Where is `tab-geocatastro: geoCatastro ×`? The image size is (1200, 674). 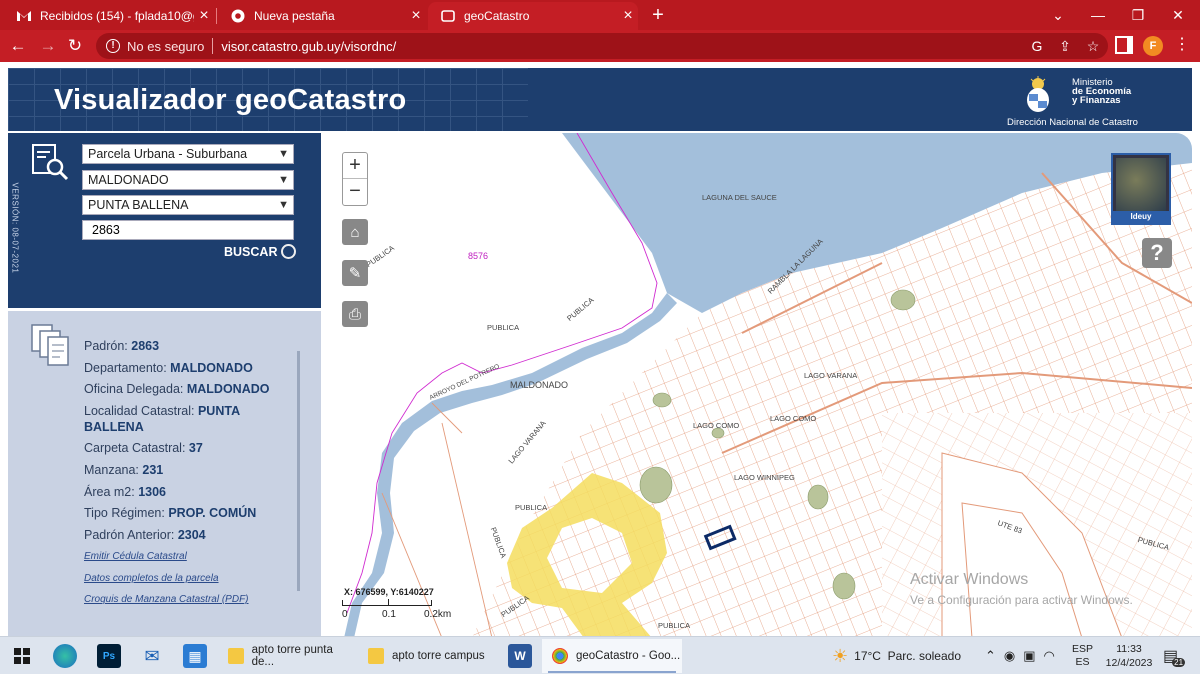 tab-geocatastro: geoCatastro × is located at coordinates (533, 16).